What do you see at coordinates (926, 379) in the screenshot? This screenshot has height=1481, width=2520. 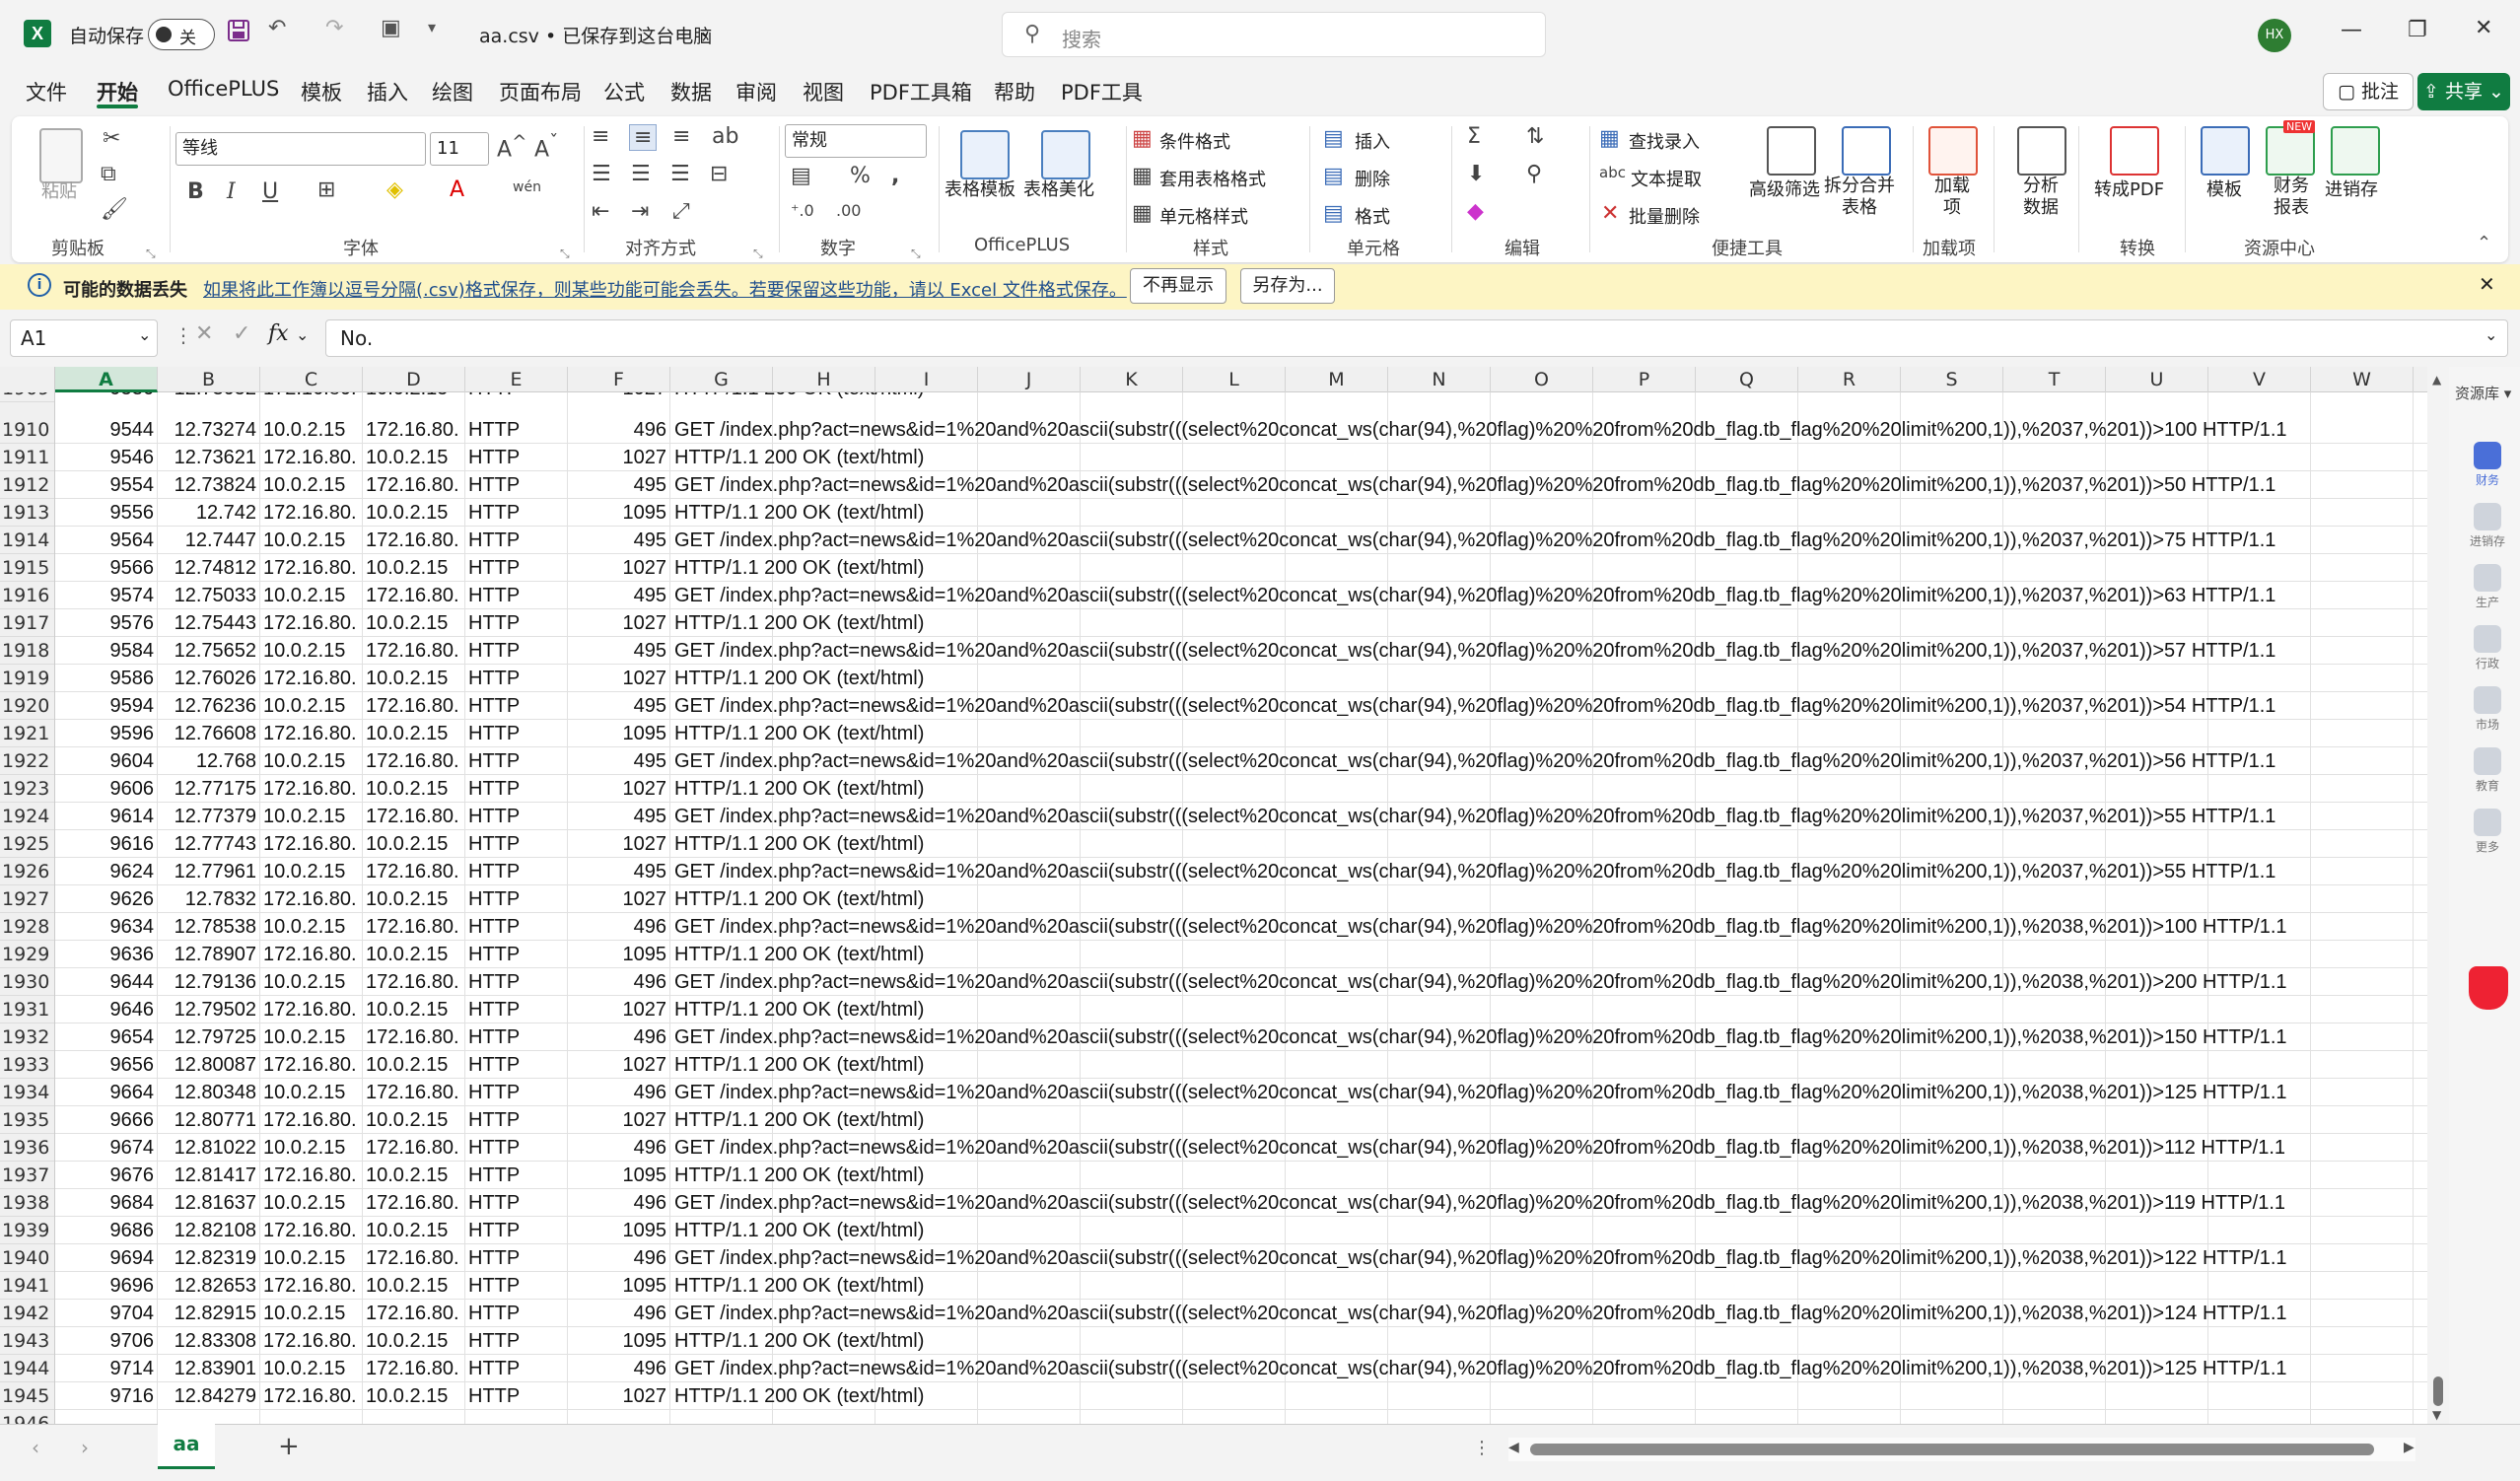 I see `column-header-i: I` at bounding box center [926, 379].